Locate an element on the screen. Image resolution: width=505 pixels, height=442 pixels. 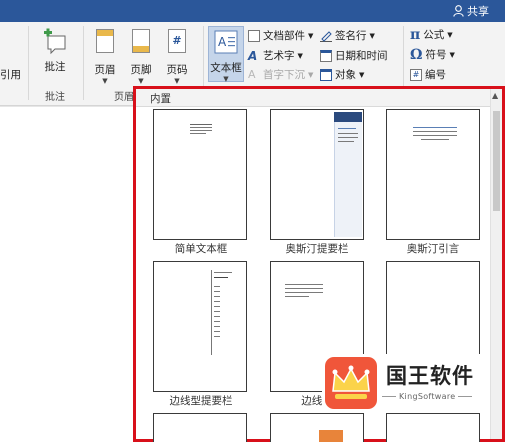
object-label: 对象 is located at coordinates (345, 75).